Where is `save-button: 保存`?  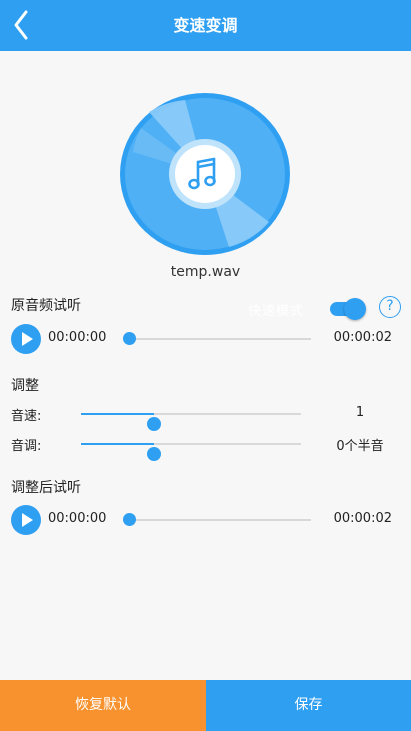 save-button: 保存 is located at coordinates (308, 705).